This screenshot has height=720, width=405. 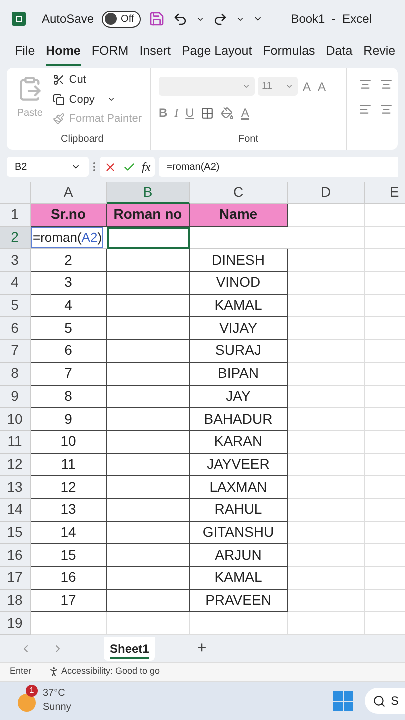 What do you see at coordinates (322, 87) in the screenshot?
I see `shrink-font-button: A` at bounding box center [322, 87].